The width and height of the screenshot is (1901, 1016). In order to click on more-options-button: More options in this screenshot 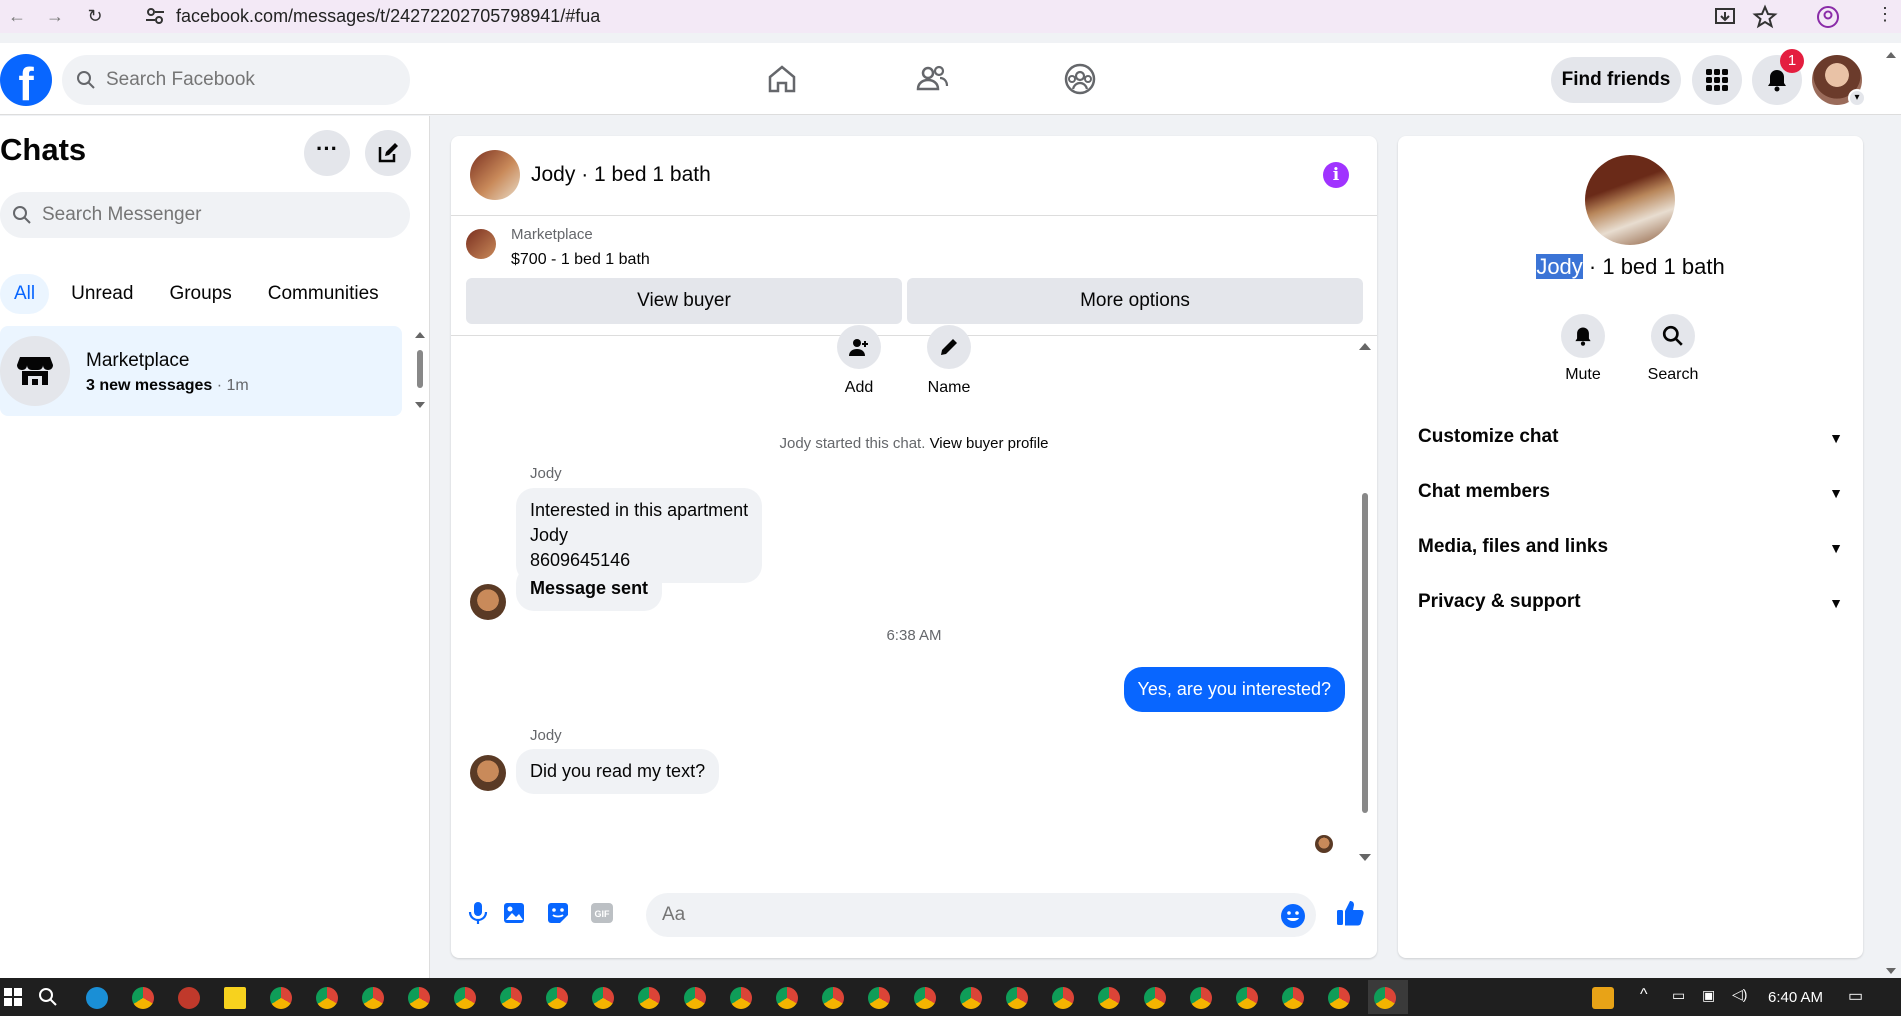, I will do `click(1135, 301)`.